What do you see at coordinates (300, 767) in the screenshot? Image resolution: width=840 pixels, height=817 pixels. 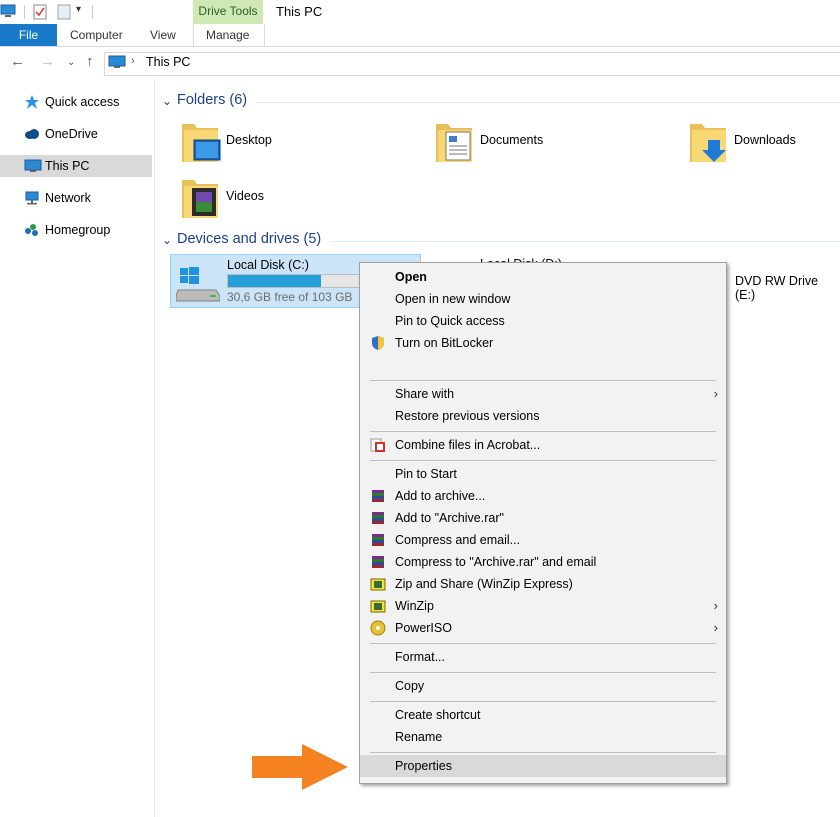 I see `annotation-arrow-icon` at bounding box center [300, 767].